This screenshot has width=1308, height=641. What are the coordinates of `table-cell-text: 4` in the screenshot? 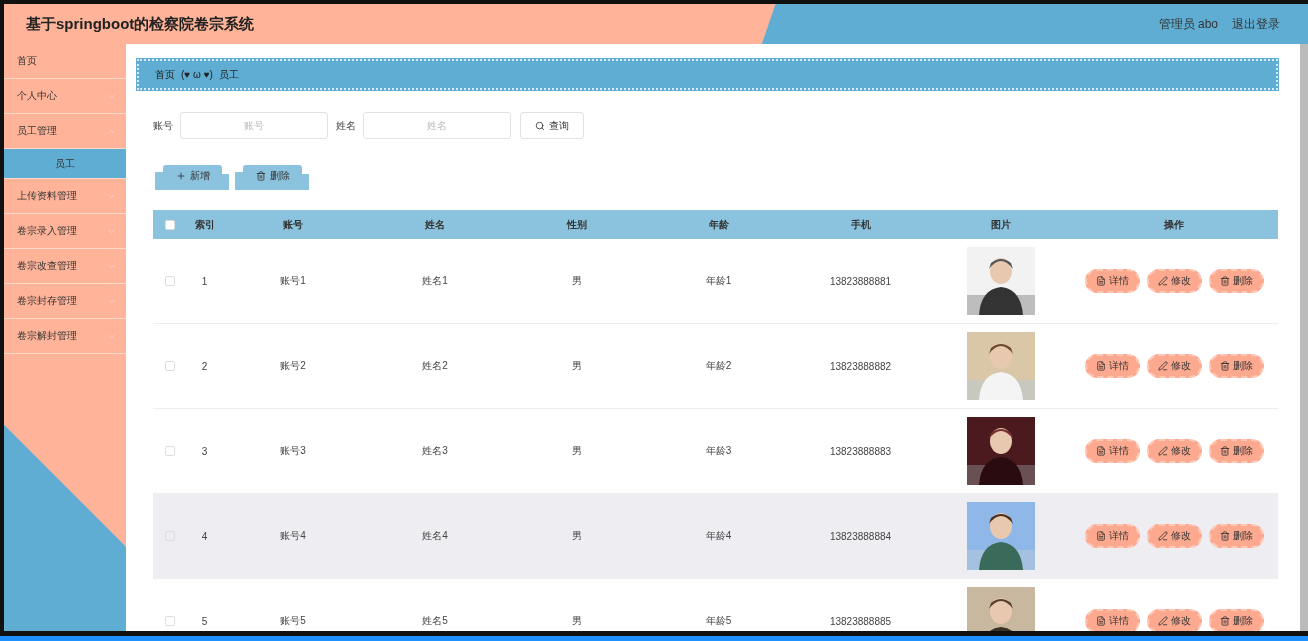 It's located at (204, 536).